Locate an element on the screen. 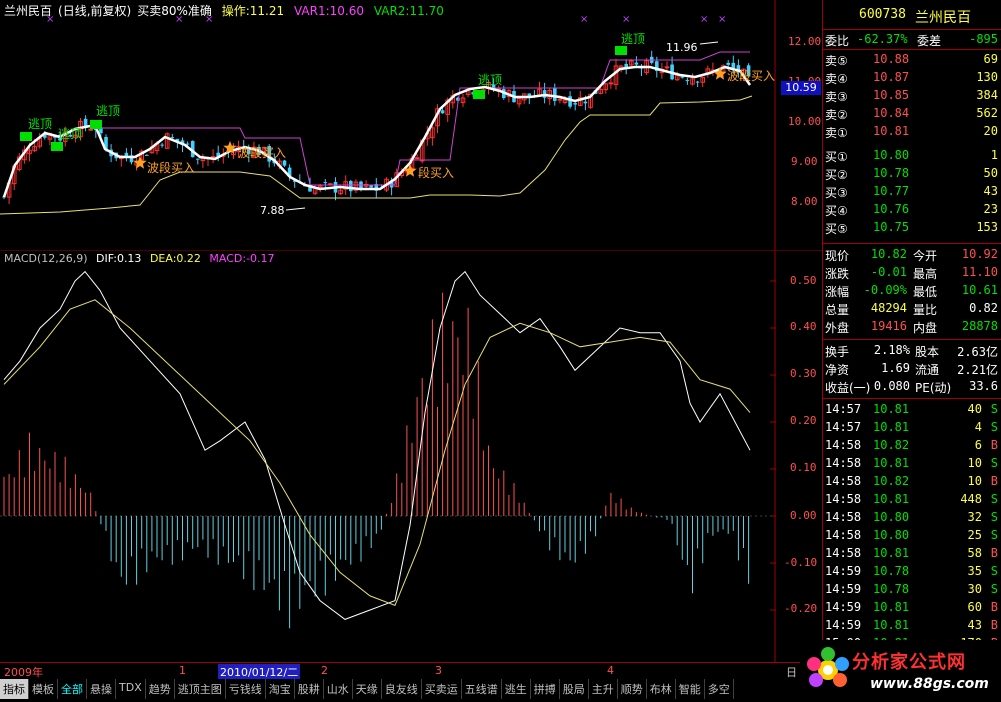 The width and height of the screenshot is (1001, 702). sell-price: 10.85 is located at coordinates (891, 95).